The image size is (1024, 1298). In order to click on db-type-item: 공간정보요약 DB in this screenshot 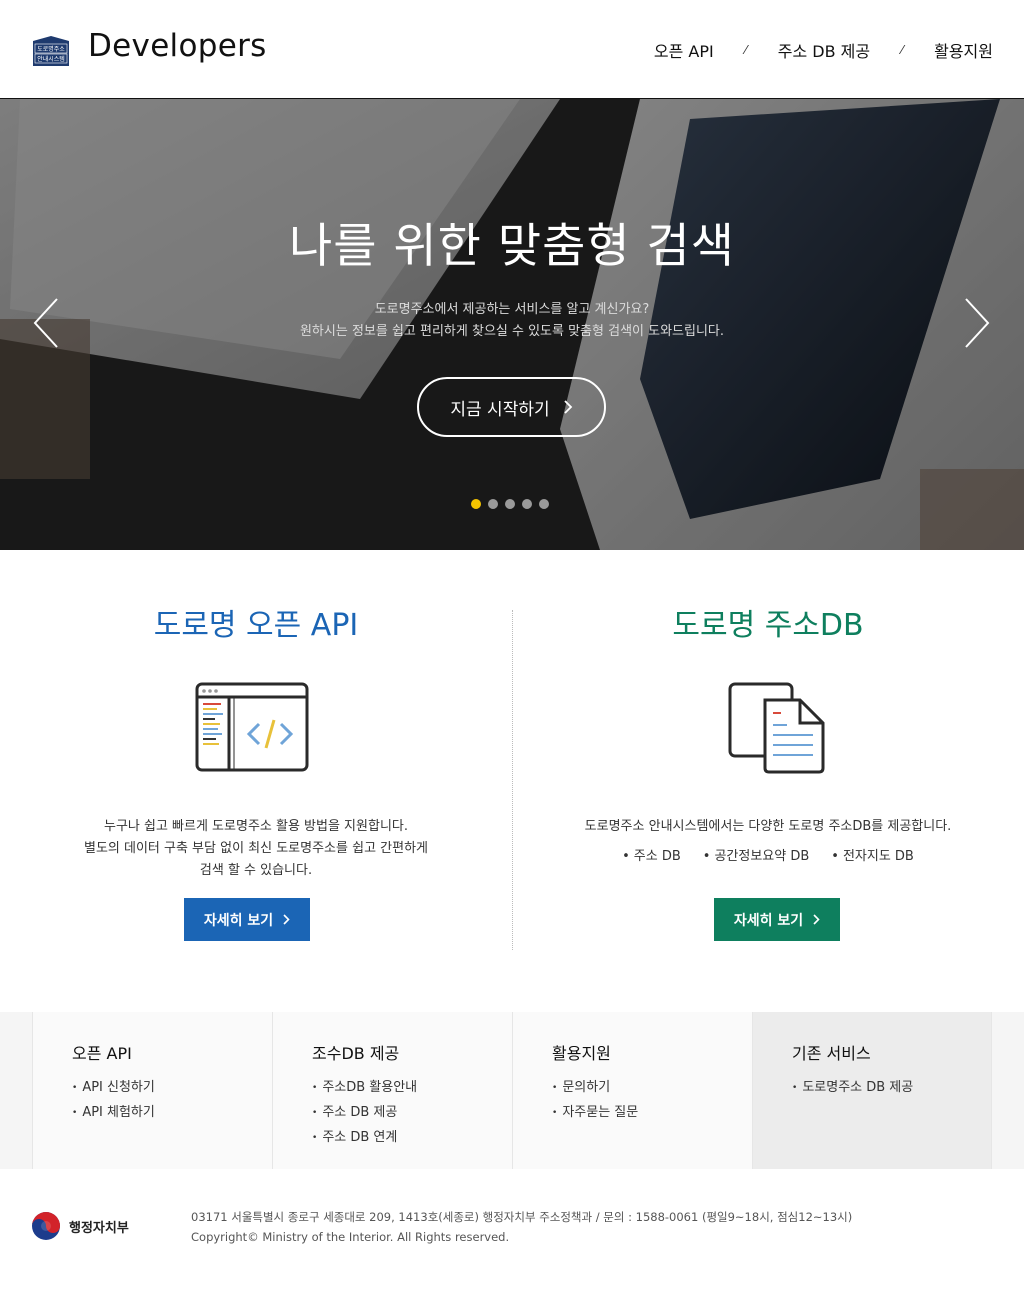, I will do `click(756, 857)`.